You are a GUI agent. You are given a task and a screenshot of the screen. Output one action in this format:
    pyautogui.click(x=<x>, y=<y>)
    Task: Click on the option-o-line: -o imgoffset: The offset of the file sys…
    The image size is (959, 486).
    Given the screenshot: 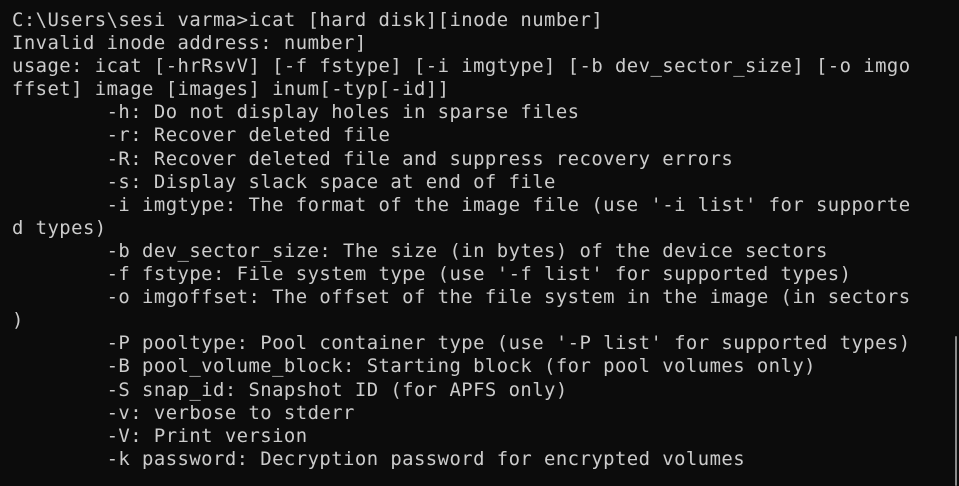 What is the action you would take?
    pyautogui.click(x=461, y=297)
    